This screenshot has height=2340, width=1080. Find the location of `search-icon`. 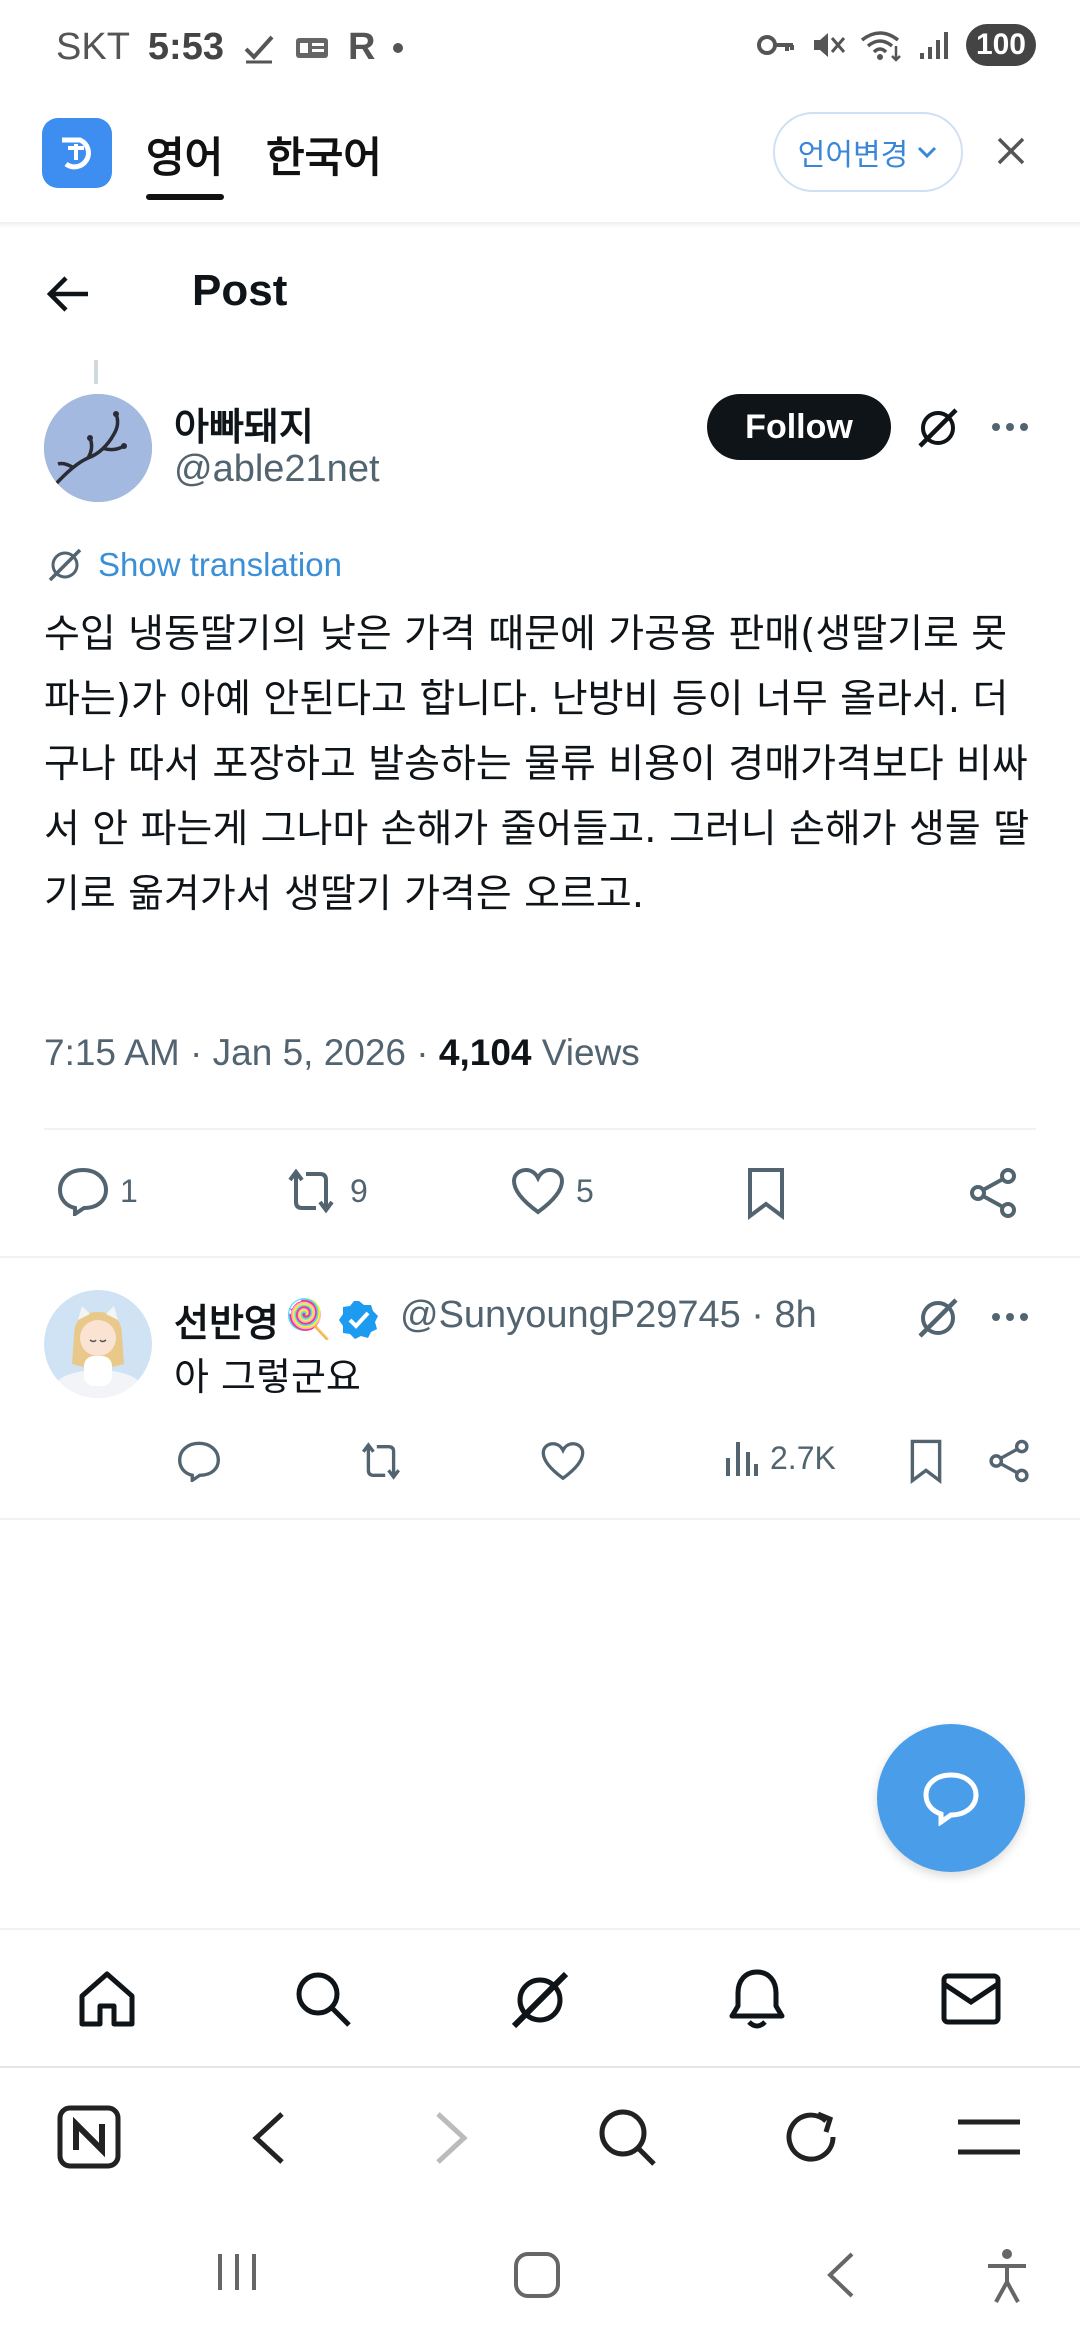

search-icon is located at coordinates (323, 1999).